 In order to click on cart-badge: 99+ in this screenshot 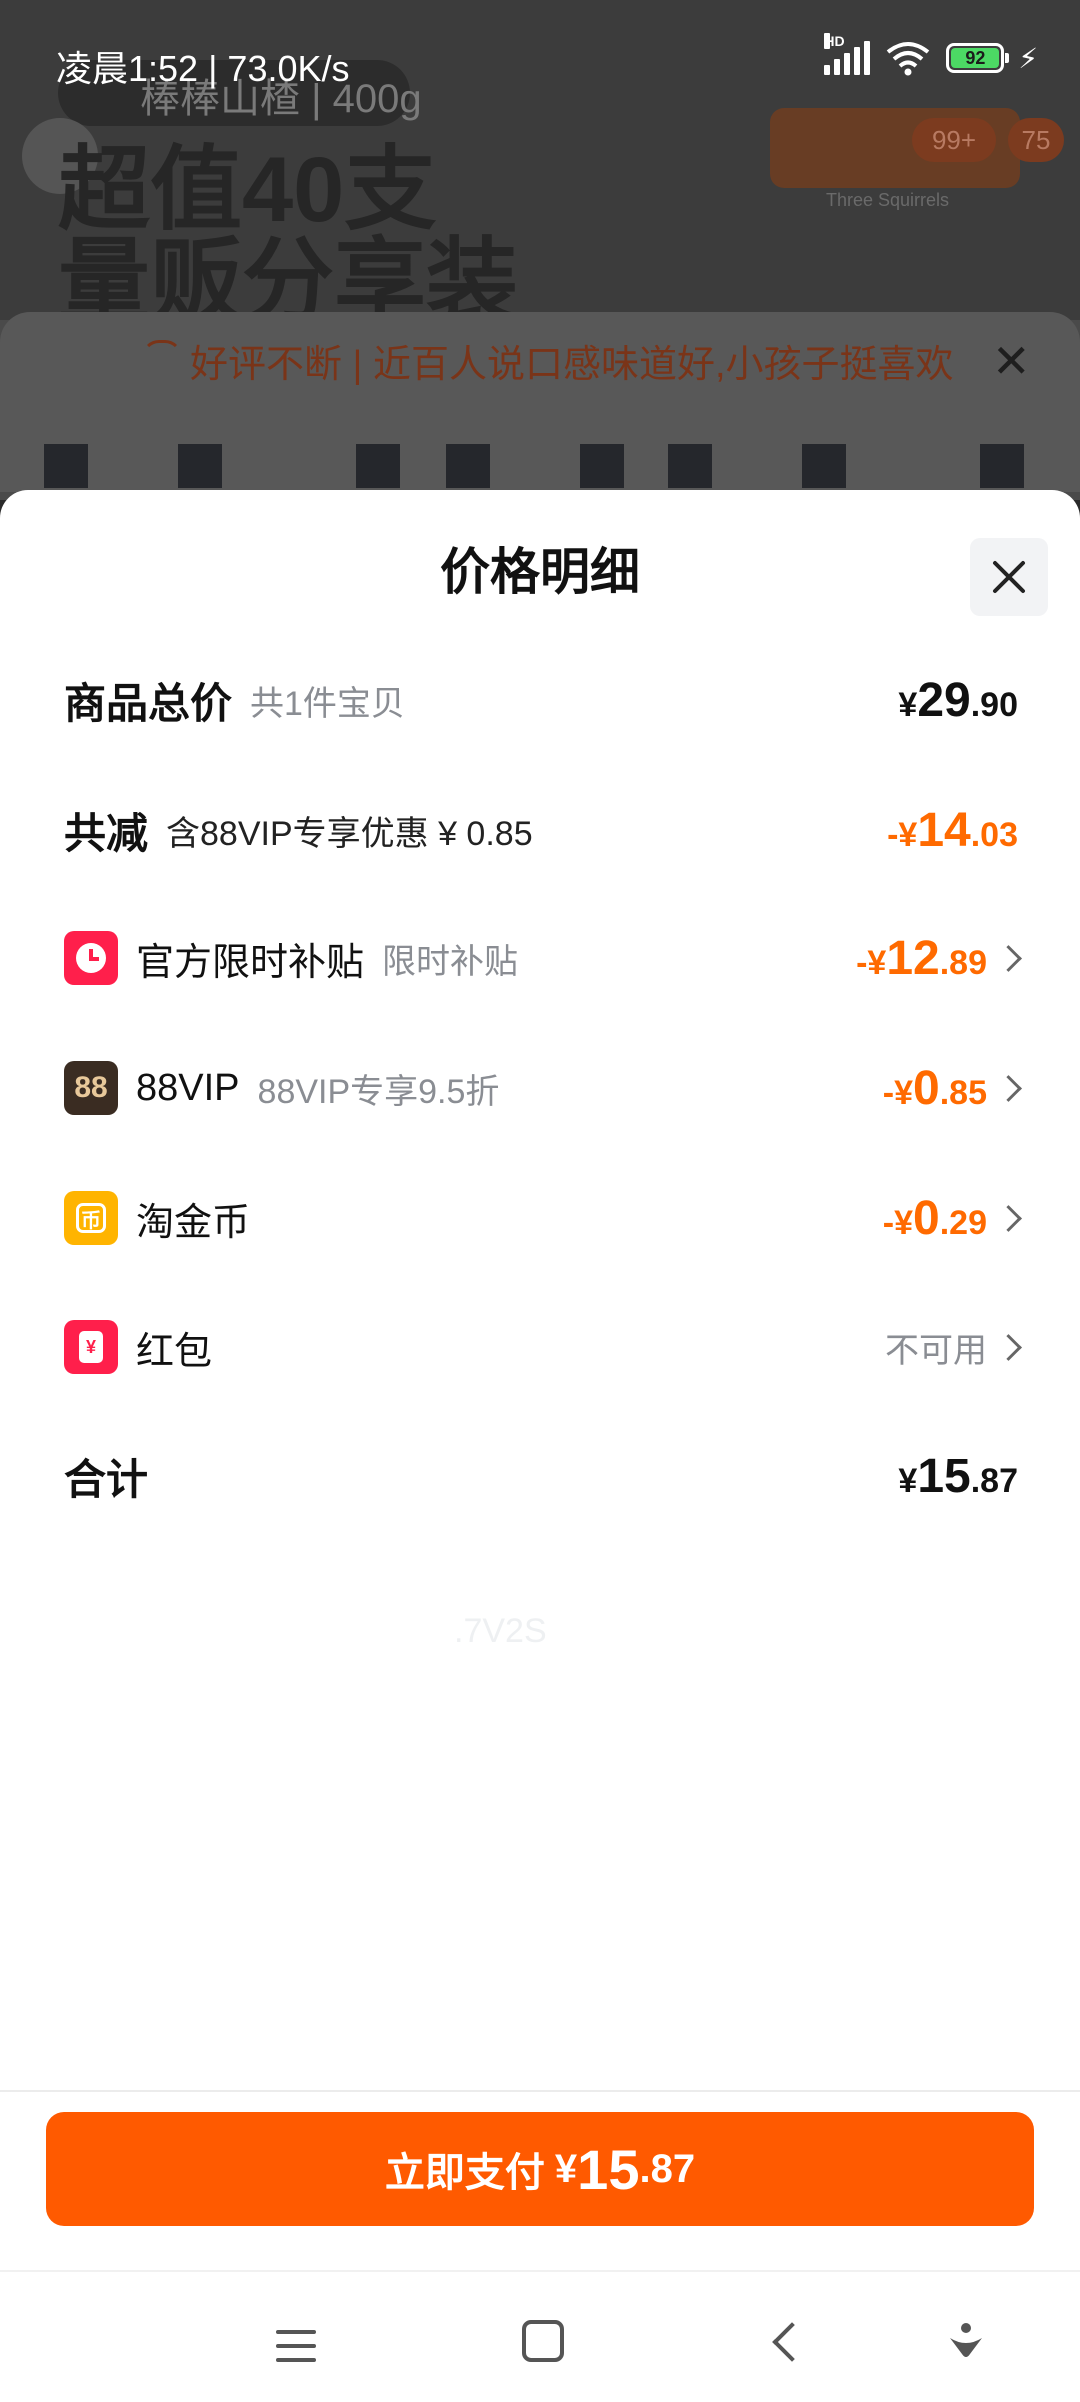, I will do `click(954, 140)`.